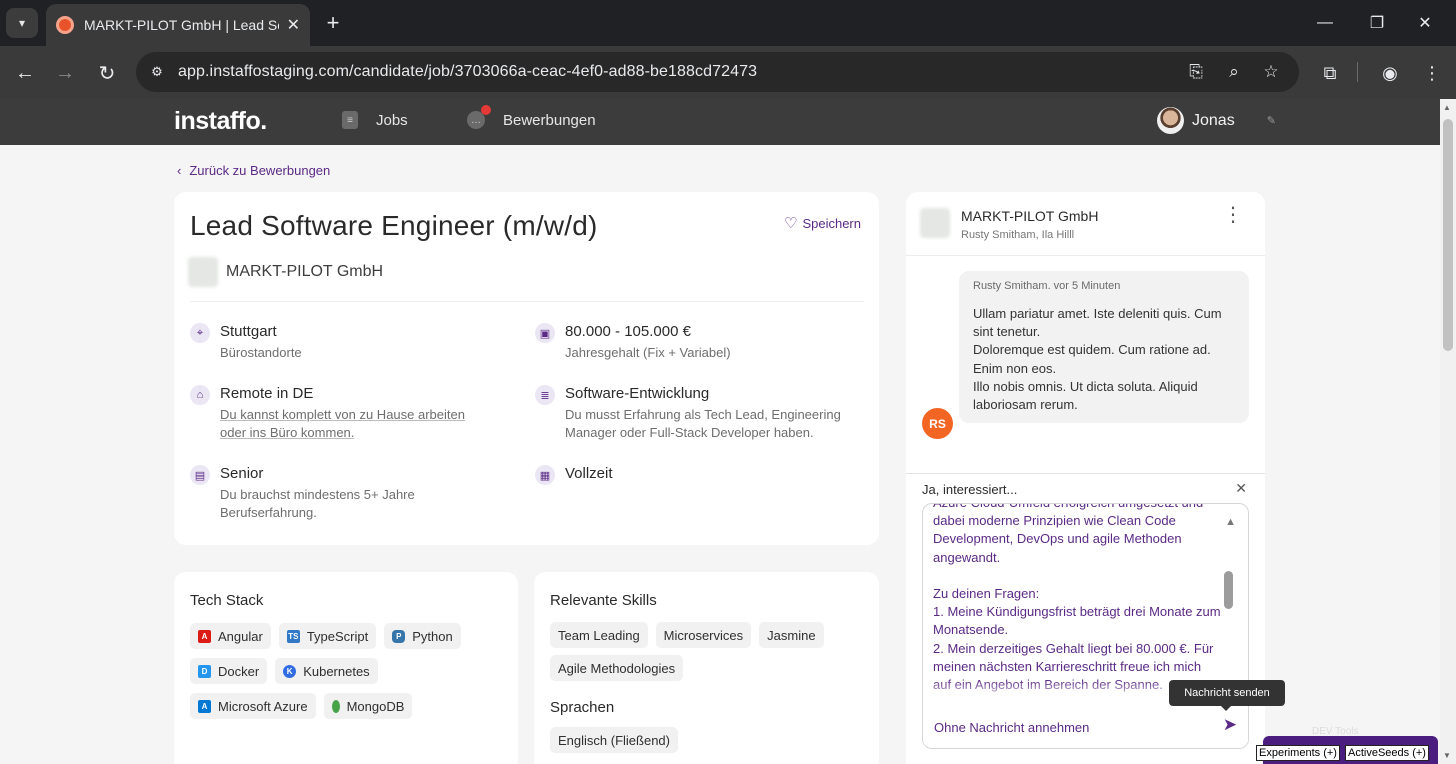 The image size is (1456, 764). Describe the element at coordinates (1390, 73) in the screenshot. I see `profile-icon: ◉` at that location.